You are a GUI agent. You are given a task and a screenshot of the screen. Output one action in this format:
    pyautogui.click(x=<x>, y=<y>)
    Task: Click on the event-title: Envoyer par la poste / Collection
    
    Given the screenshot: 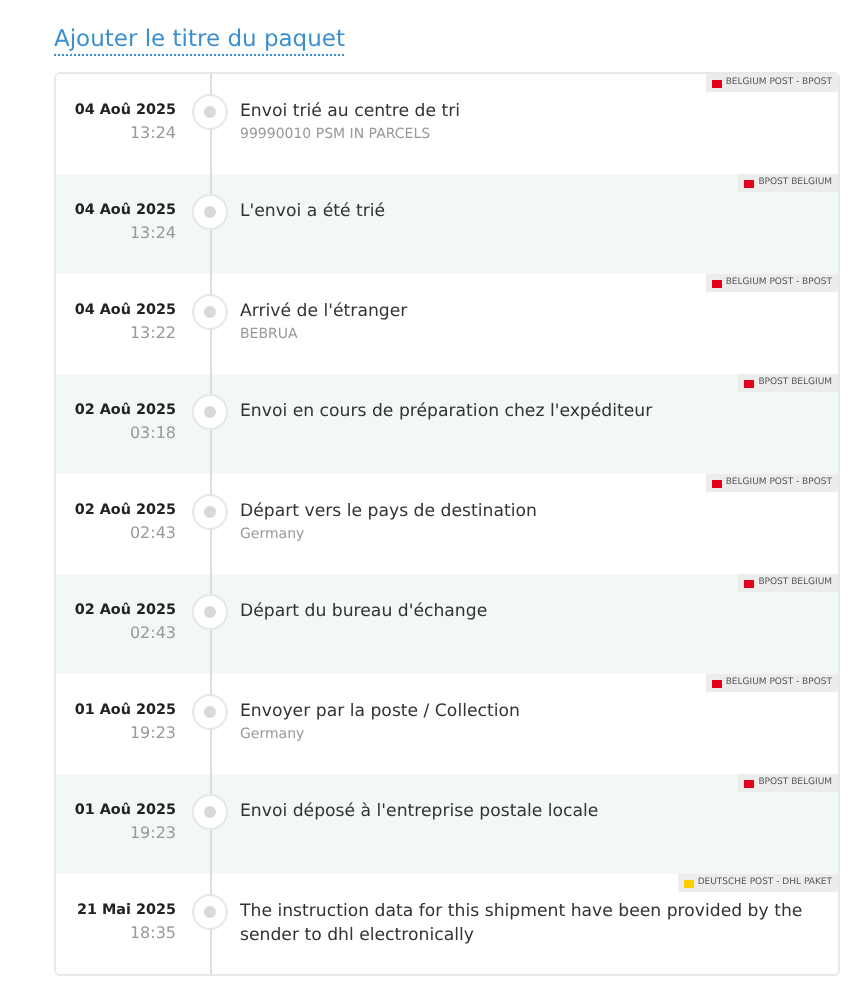 What is the action you would take?
    pyautogui.click(x=381, y=712)
    